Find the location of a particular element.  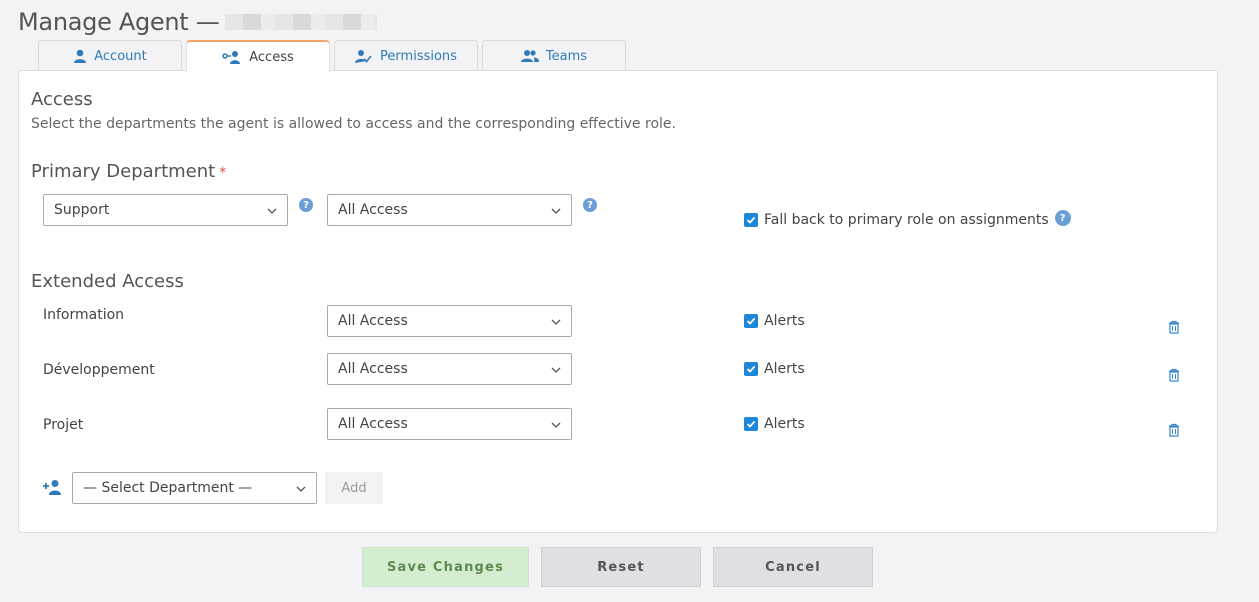

tab-permissions-label: Permissions is located at coordinates (418, 56).